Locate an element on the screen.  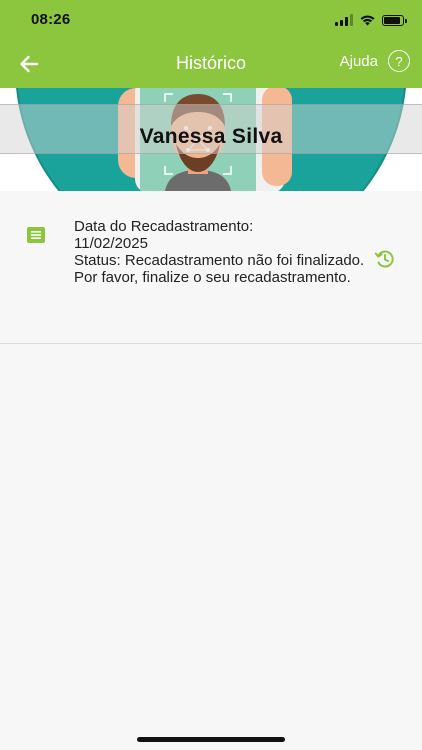
status-bar: 08:26 is located at coordinates (211, 20).